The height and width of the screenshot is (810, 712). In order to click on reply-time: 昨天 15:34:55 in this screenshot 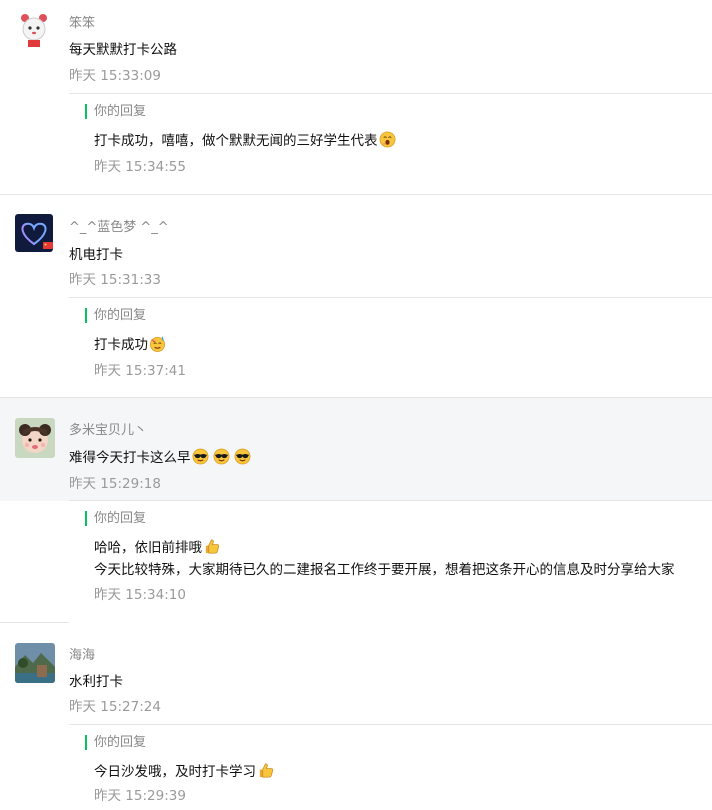, I will do `click(140, 167)`.